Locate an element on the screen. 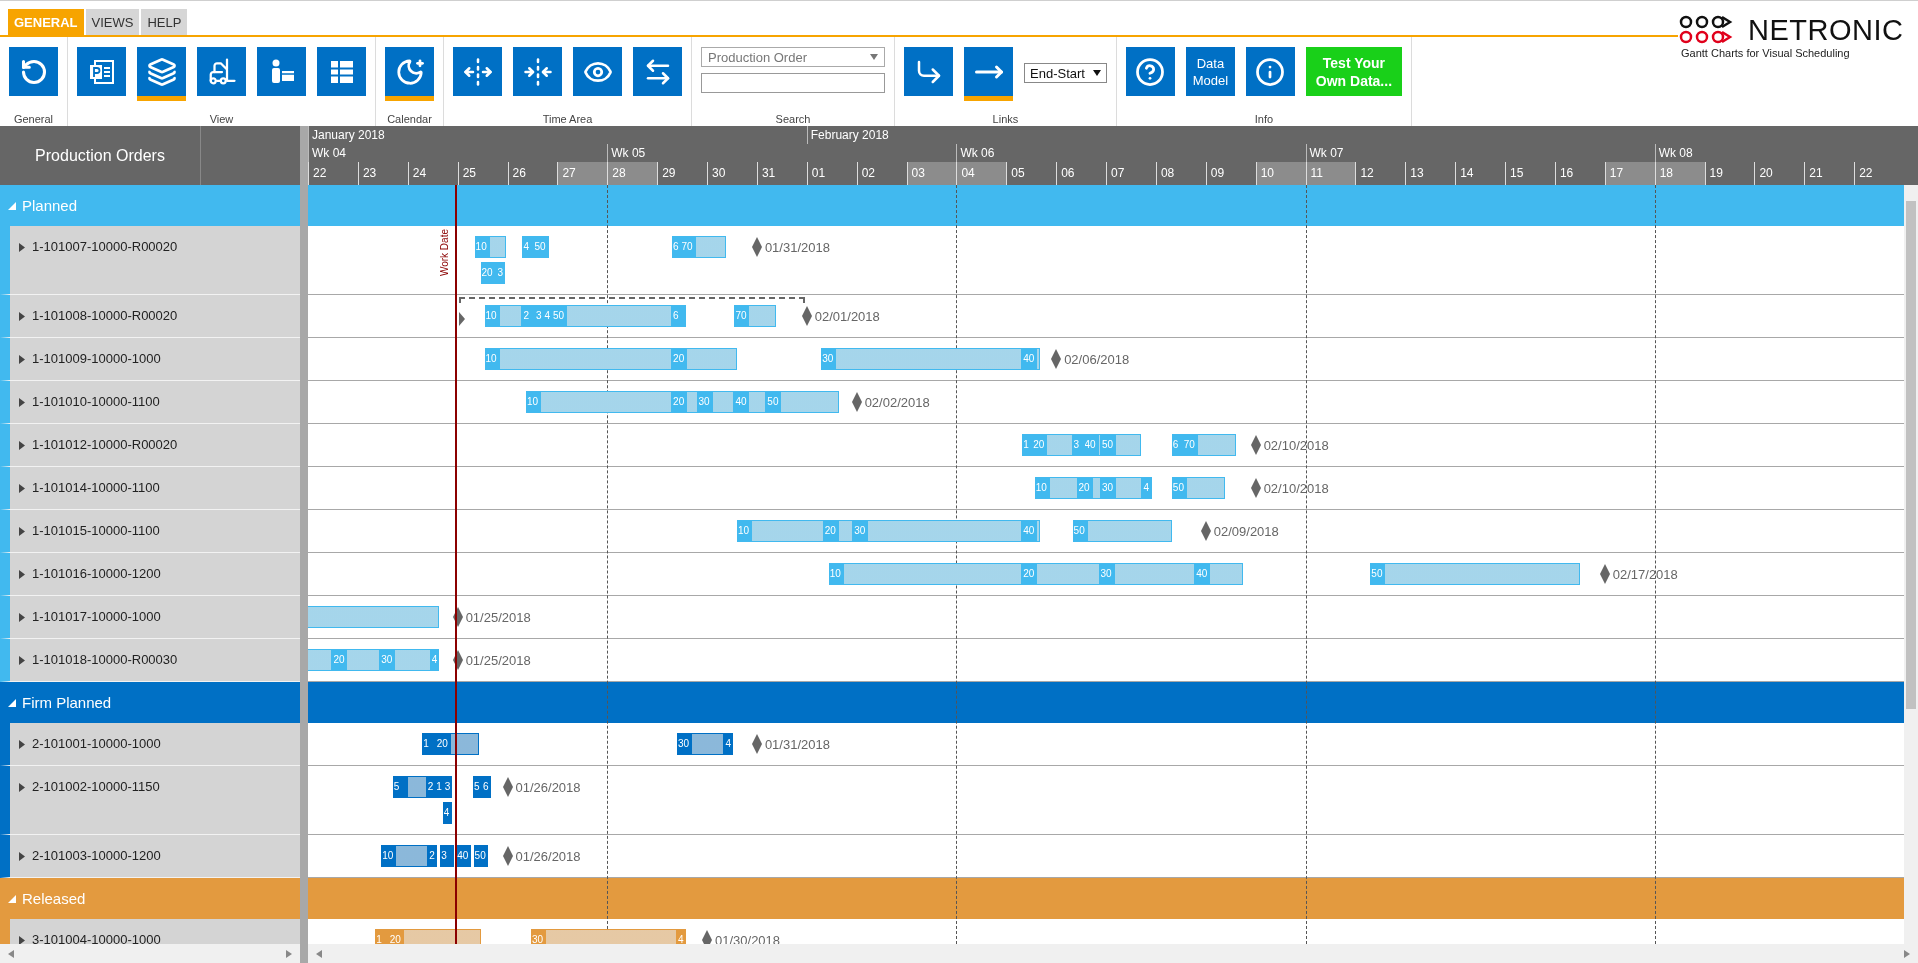 The image size is (1918, 963). order-row: 1-101008-10000-R00020 is located at coordinates (150, 316).